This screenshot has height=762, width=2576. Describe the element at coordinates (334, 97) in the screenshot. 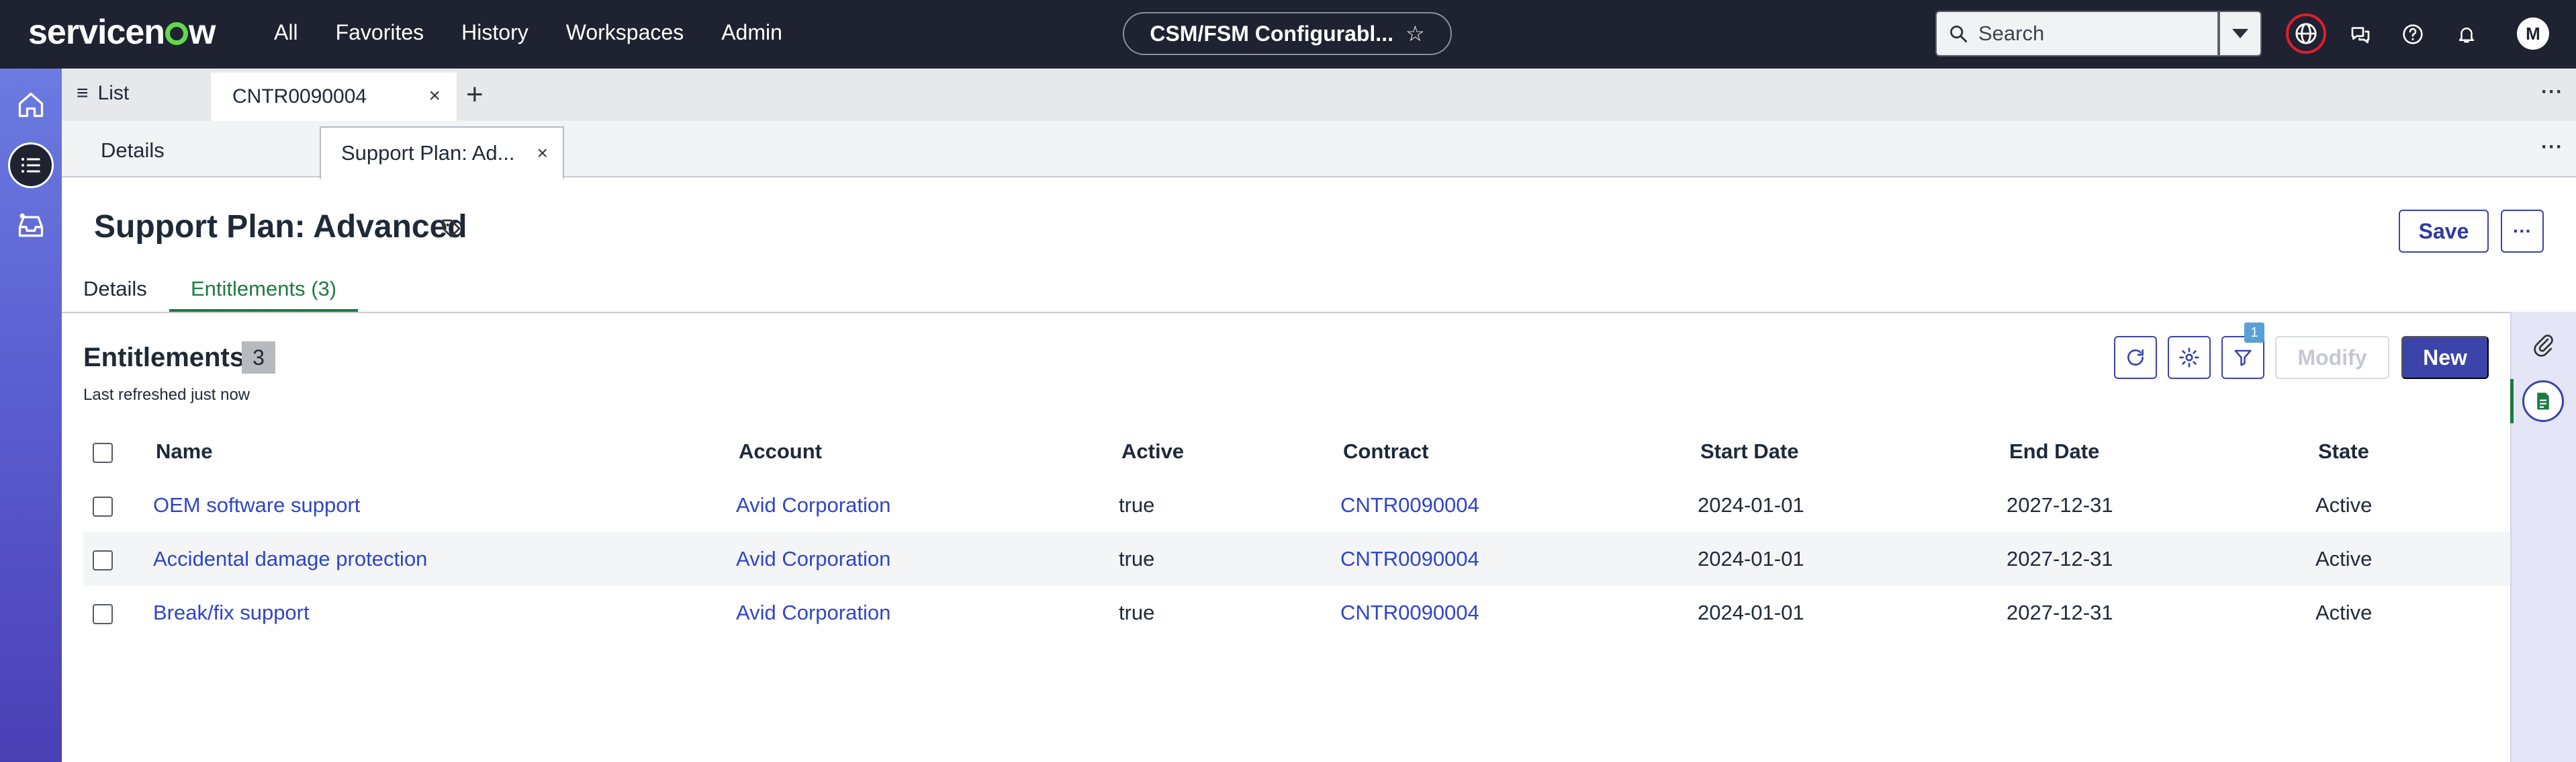

I see `tab-record: CNTR0090004 ×` at that location.